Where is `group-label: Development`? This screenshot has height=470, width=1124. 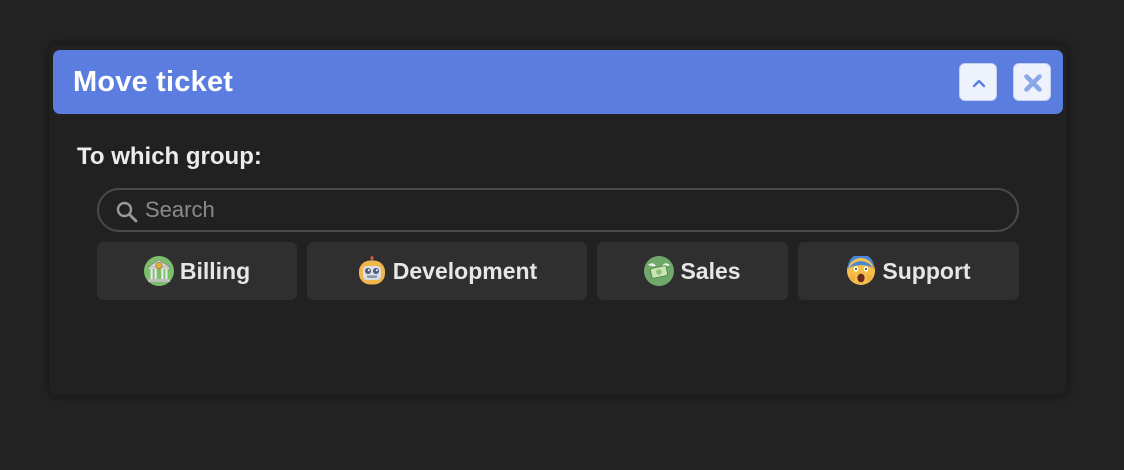
group-label: Development is located at coordinates (465, 270).